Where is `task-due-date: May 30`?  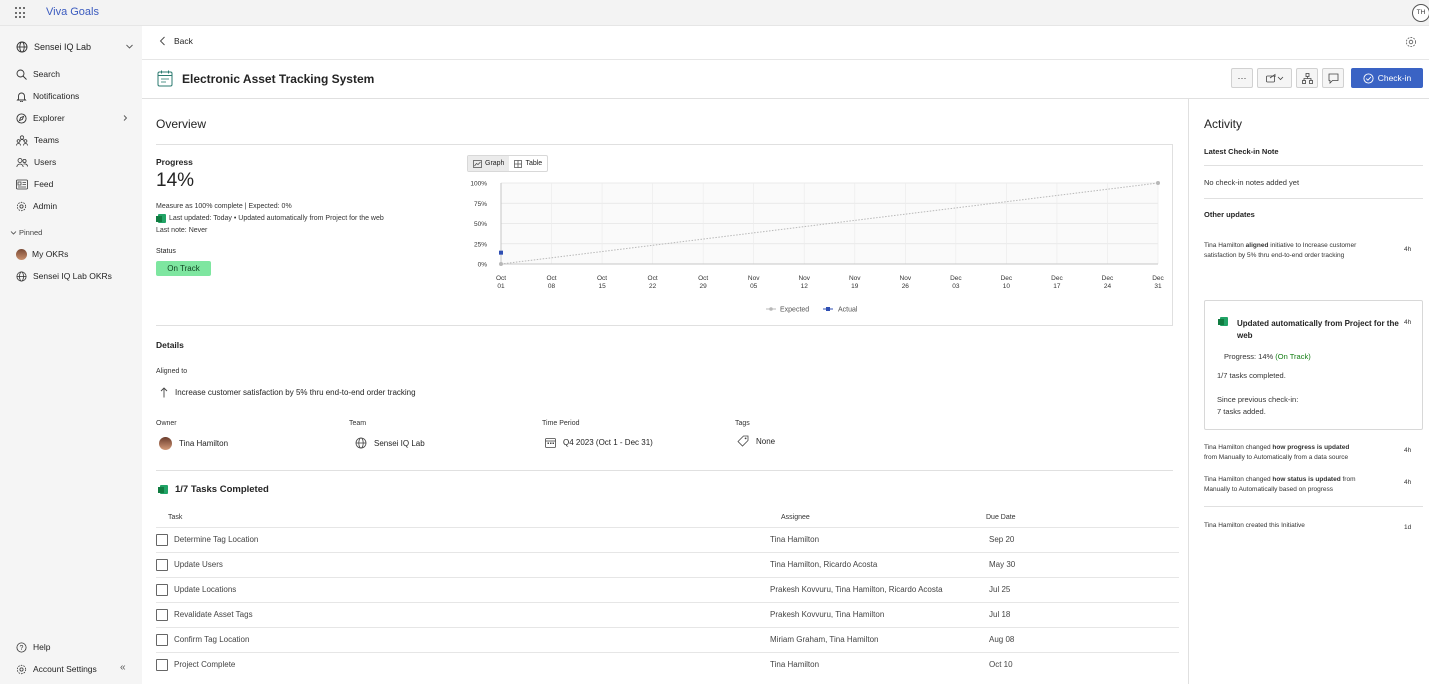
task-due-date: May 30 is located at coordinates (1002, 564).